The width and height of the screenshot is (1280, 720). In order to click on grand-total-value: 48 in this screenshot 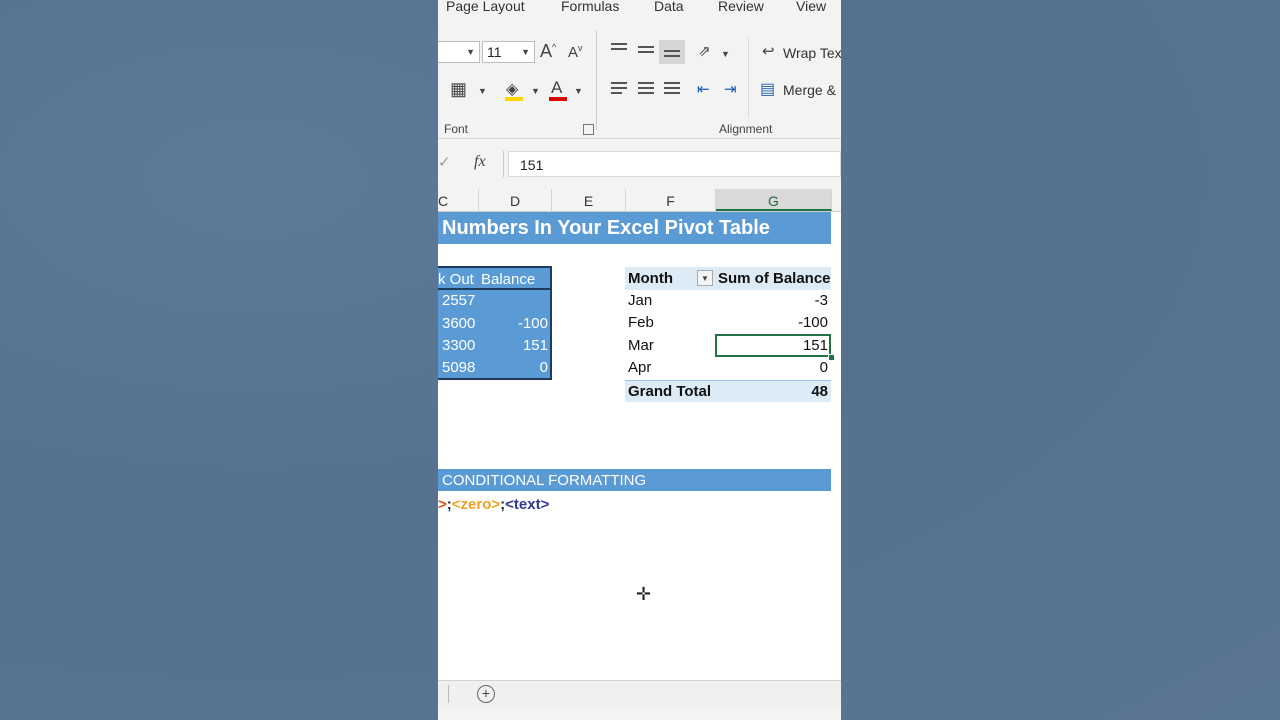, I will do `click(819, 392)`.